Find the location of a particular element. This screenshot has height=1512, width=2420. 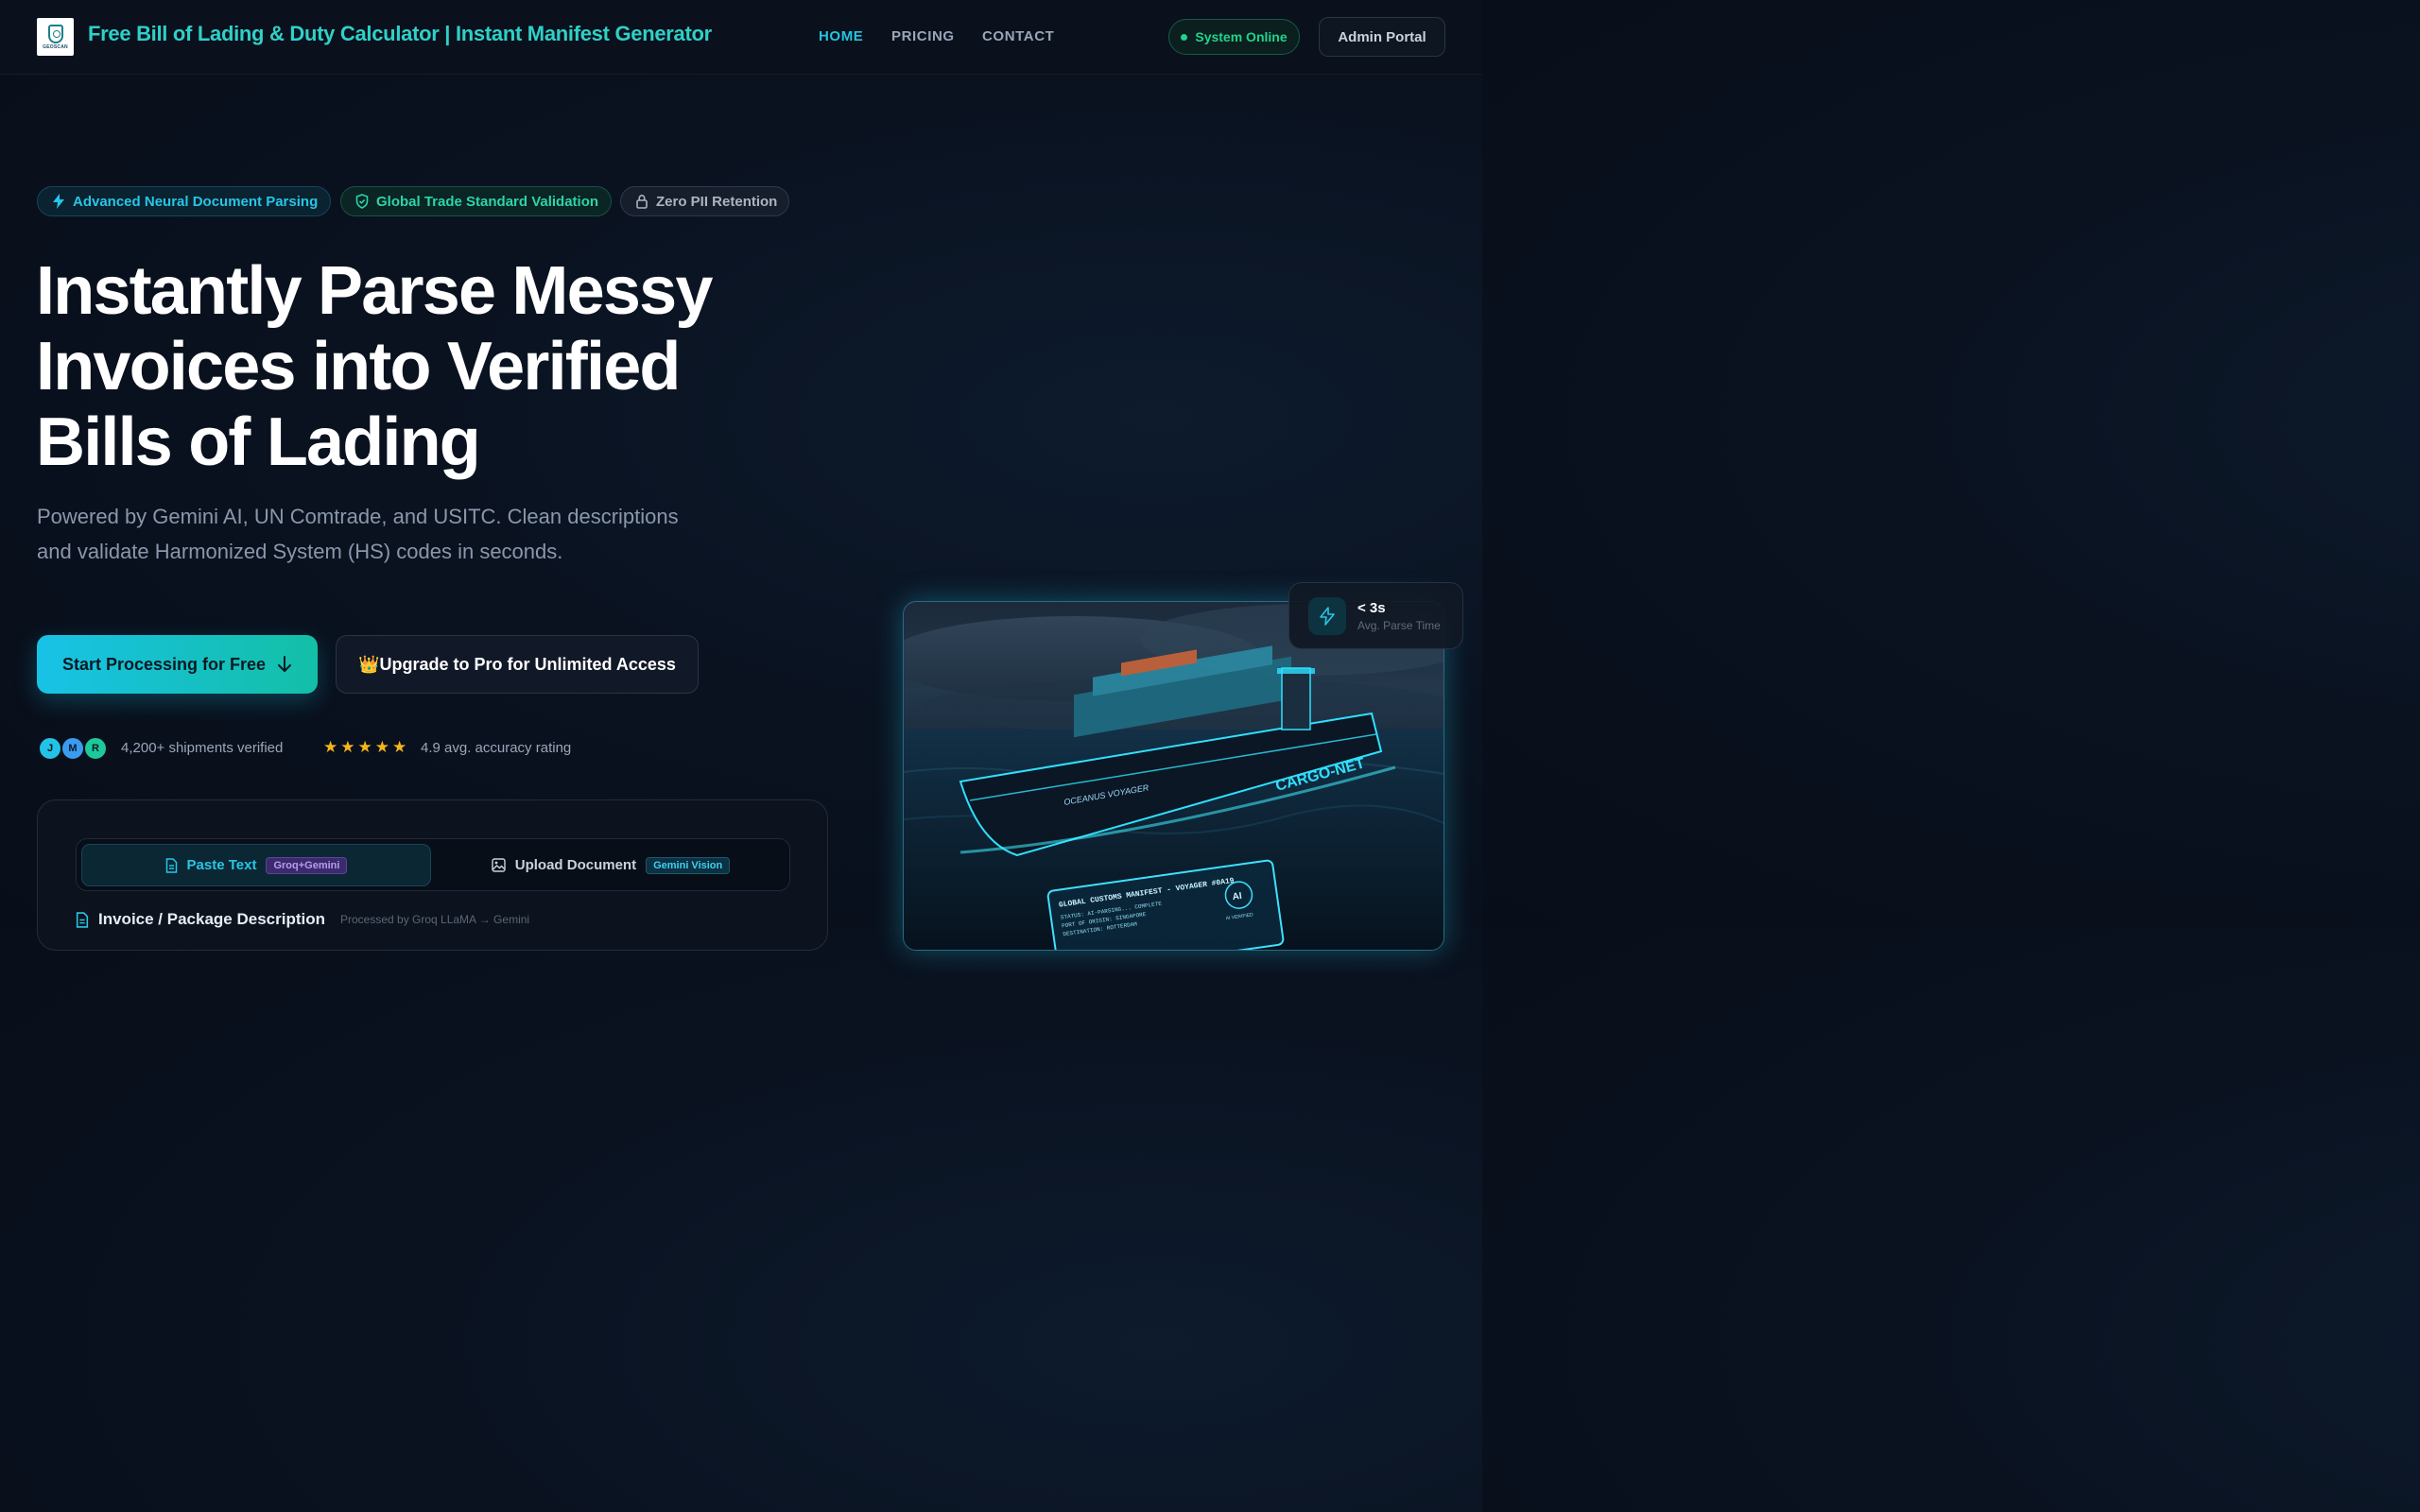

stat-value: < 3s is located at coordinates (1371, 607).